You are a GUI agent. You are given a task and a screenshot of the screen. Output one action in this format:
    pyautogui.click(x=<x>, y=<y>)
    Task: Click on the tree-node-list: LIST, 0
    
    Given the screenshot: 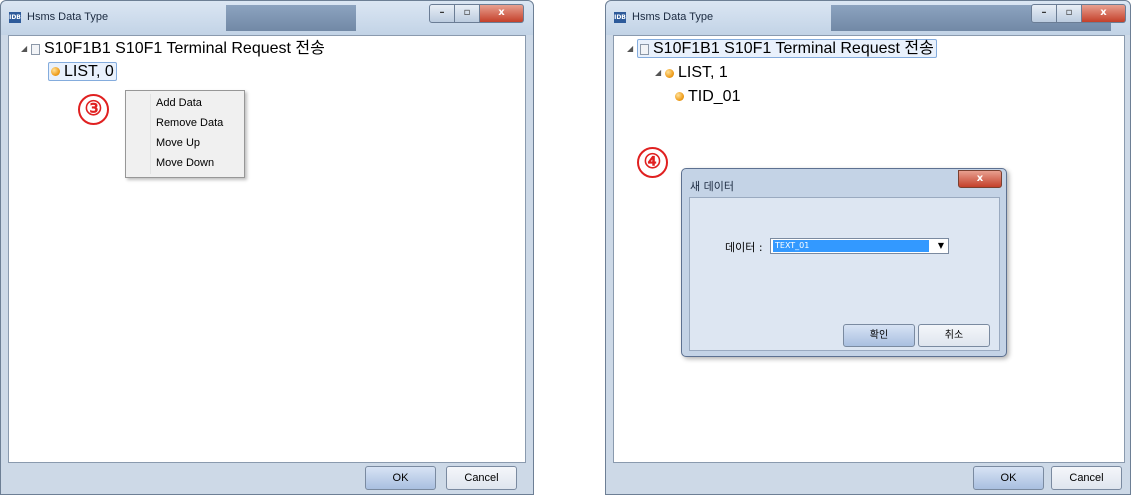 What is the action you would take?
    pyautogui.click(x=82, y=72)
    